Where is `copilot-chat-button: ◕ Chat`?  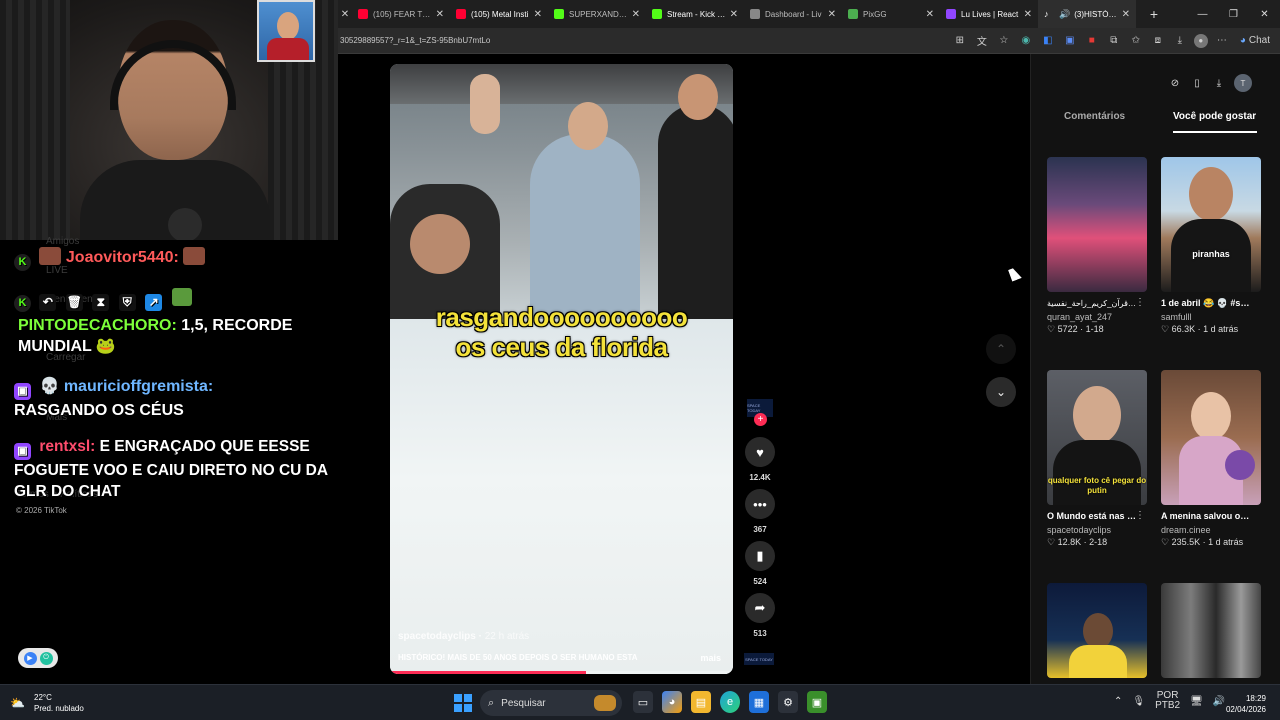
copilot-chat-button: ◕ Chat is located at coordinates (1255, 41).